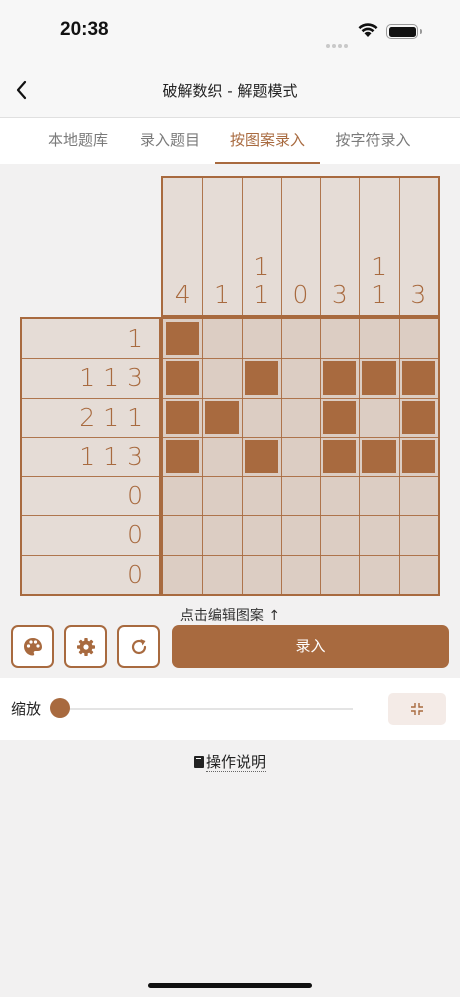 This screenshot has width=460, height=997. What do you see at coordinates (310, 646) in the screenshot?
I see `submit-button: 录入` at bounding box center [310, 646].